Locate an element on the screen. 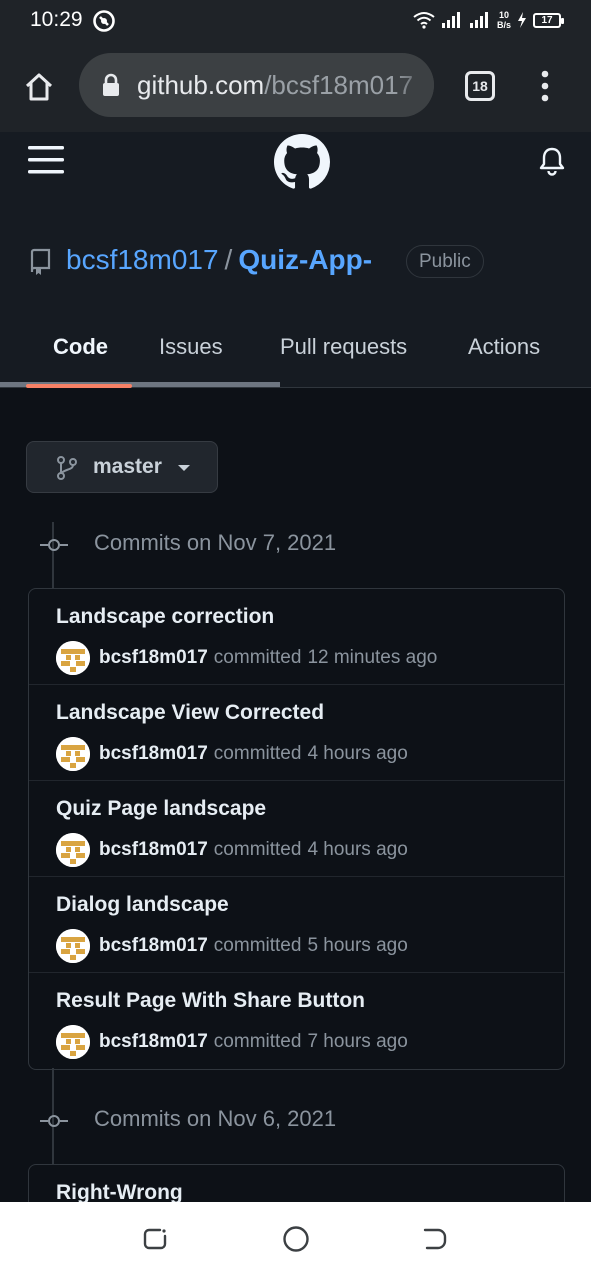  back-icon is located at coordinates (434, 1239).